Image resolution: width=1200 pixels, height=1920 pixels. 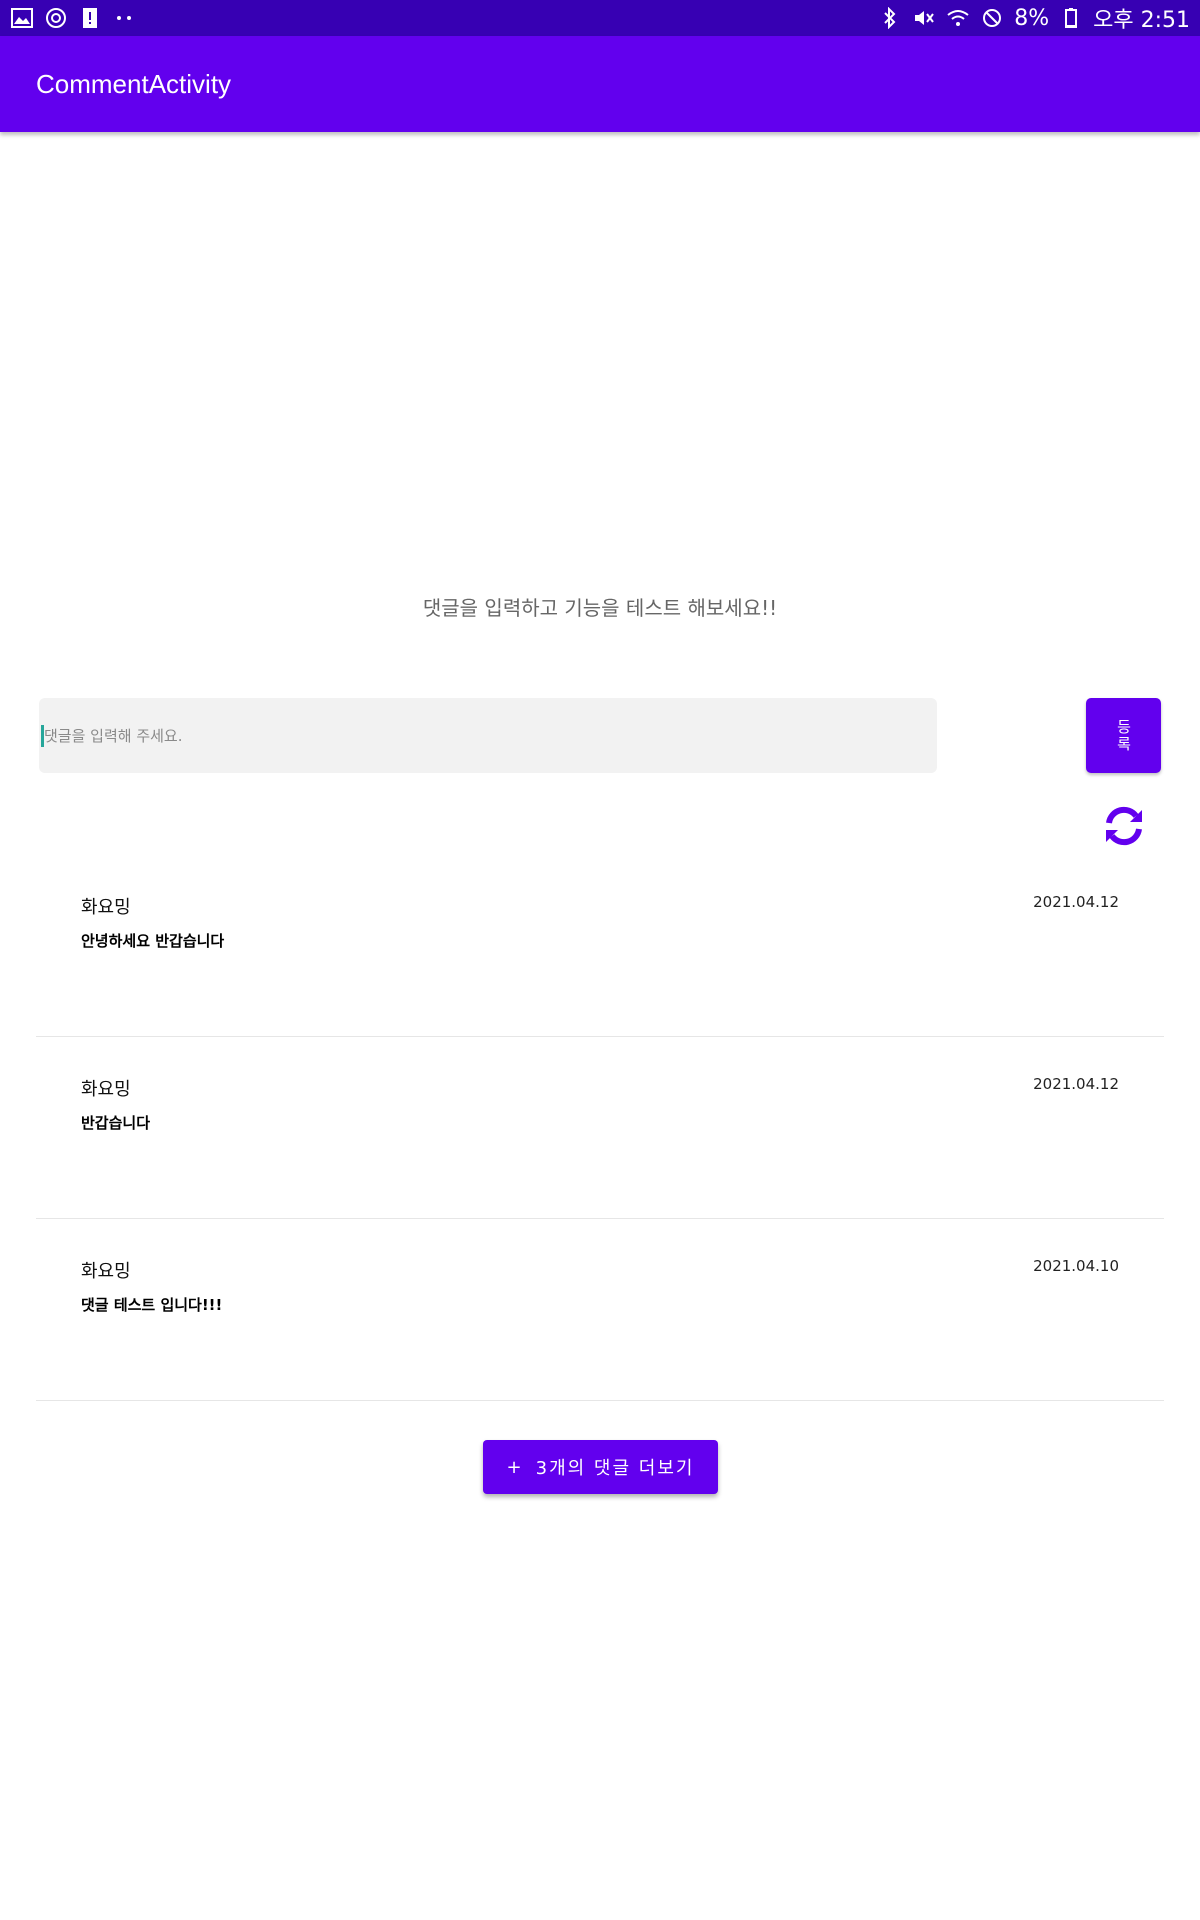 What do you see at coordinates (600, 18) in the screenshot?
I see `status-bar: 8% 오후 2:51` at bounding box center [600, 18].